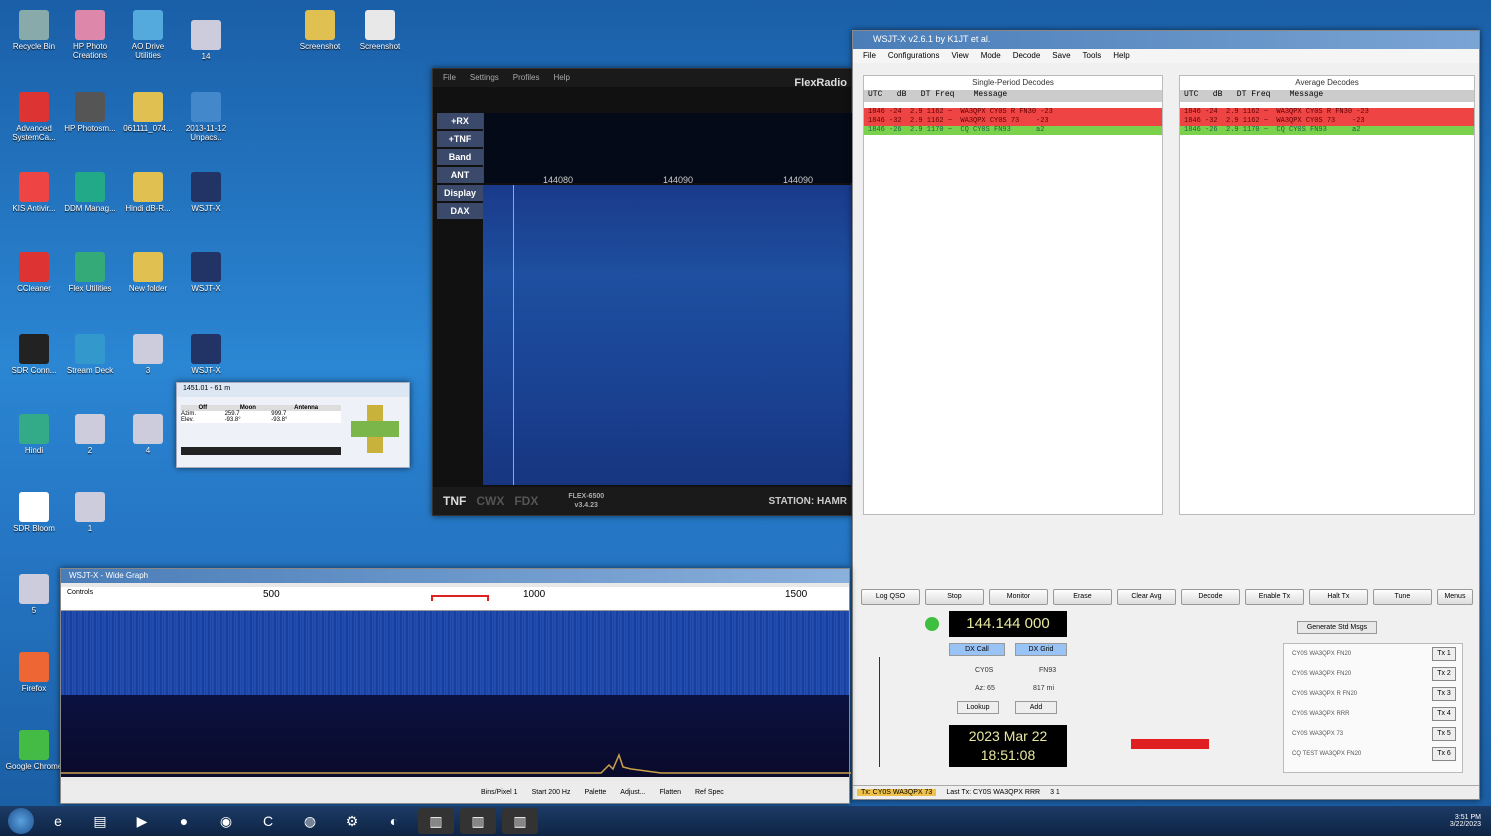  I want to click on desktop-icon: 14, so click(206, 40).